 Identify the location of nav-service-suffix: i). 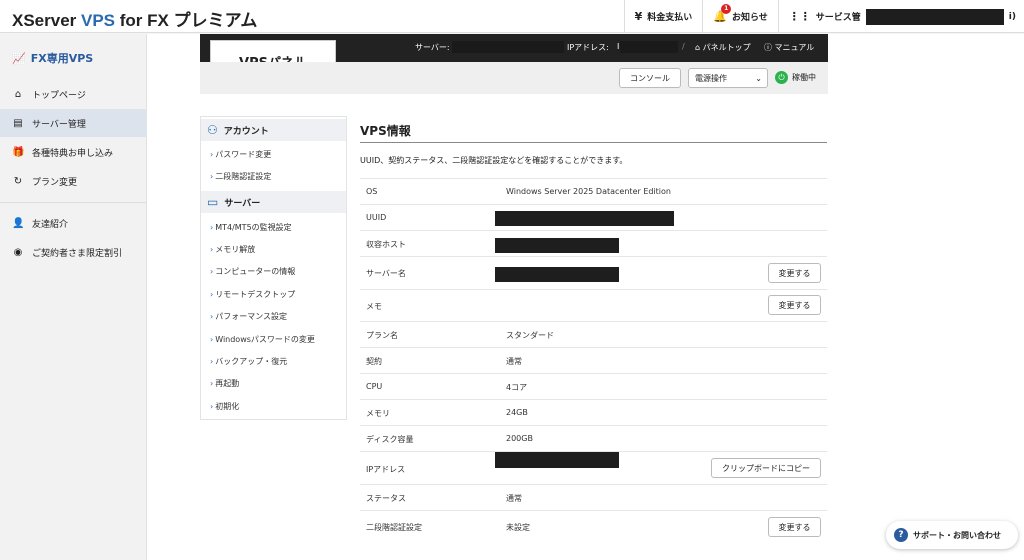
(1012, 16).